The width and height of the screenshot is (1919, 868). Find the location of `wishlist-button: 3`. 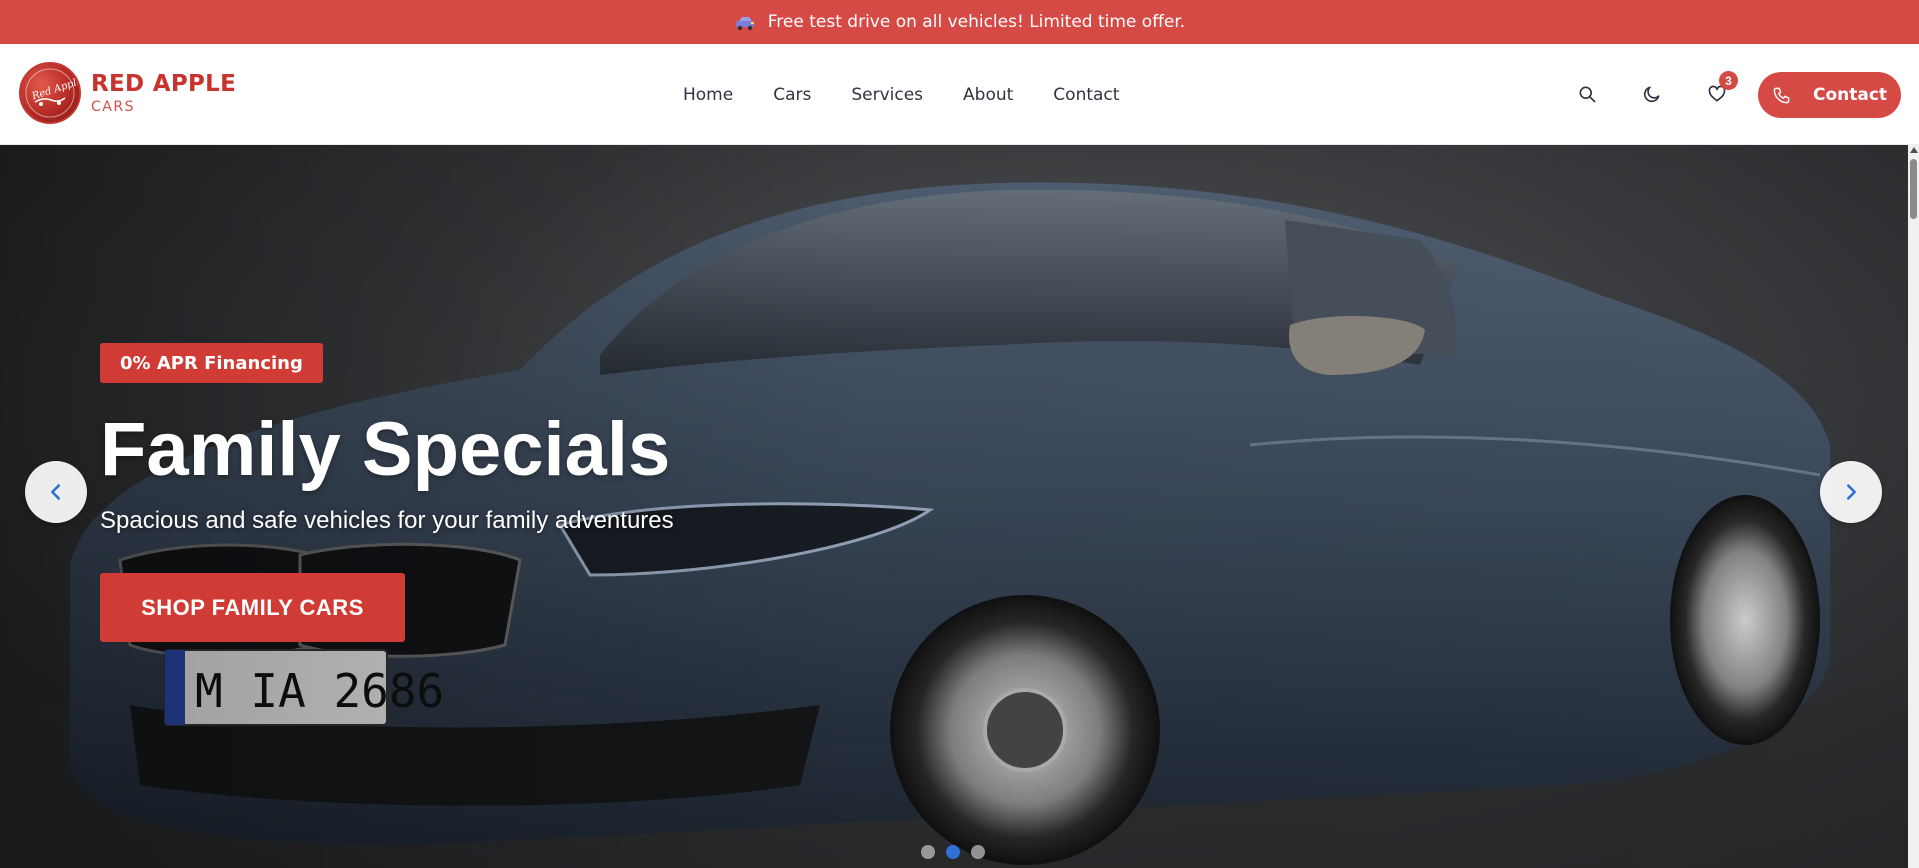

wishlist-button: 3 is located at coordinates (1720, 90).